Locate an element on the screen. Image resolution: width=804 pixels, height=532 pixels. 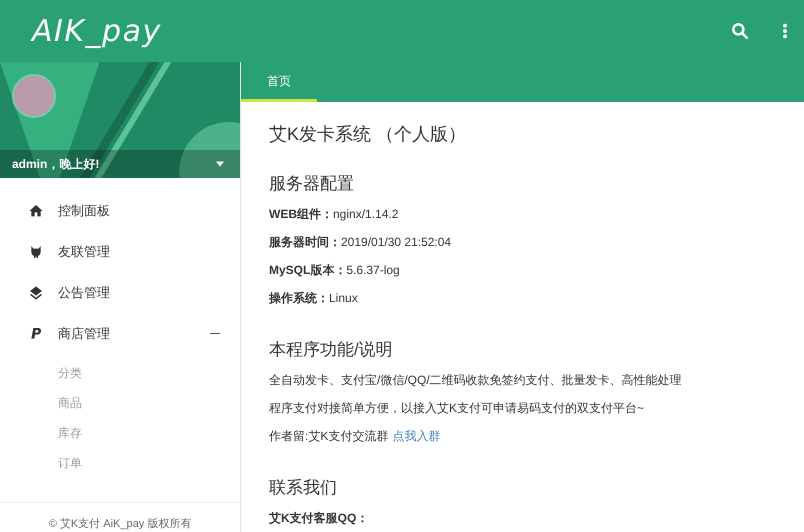
sidebar-item: 商店管理 is located at coordinates (120, 333).